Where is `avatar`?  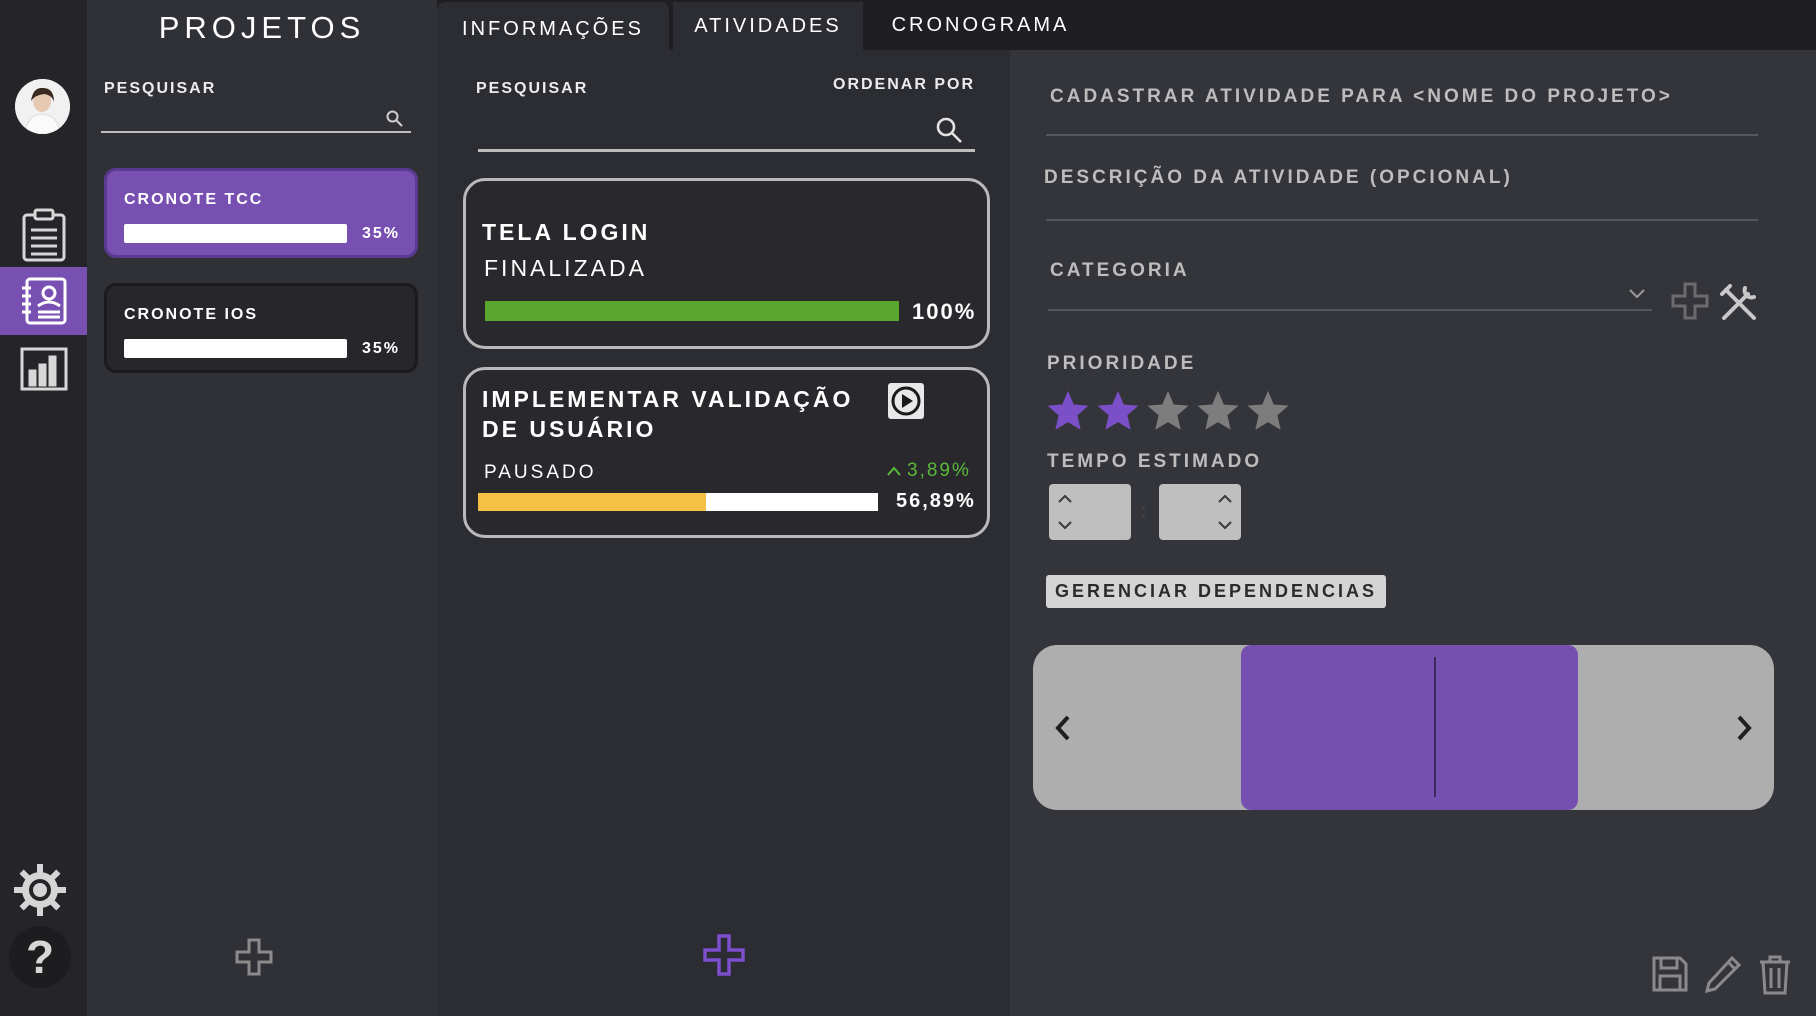
avatar is located at coordinates (42, 106).